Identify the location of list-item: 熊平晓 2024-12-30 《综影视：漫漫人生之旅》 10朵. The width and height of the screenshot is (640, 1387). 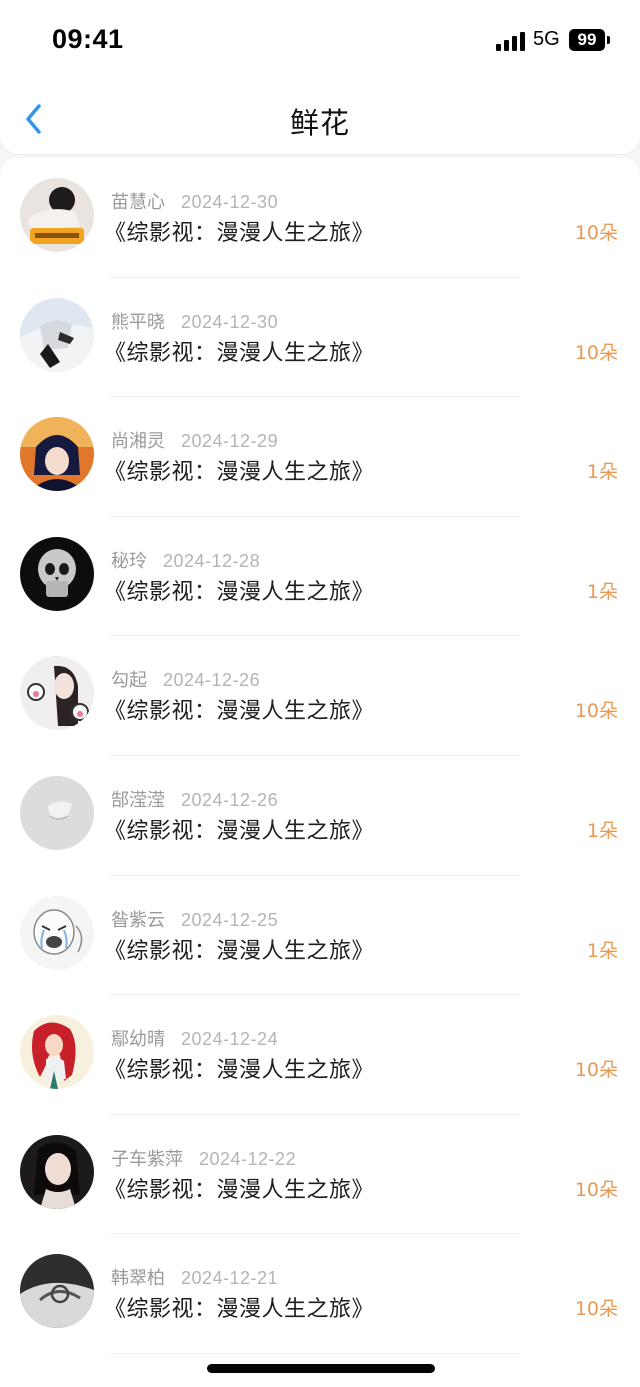
(320, 338).